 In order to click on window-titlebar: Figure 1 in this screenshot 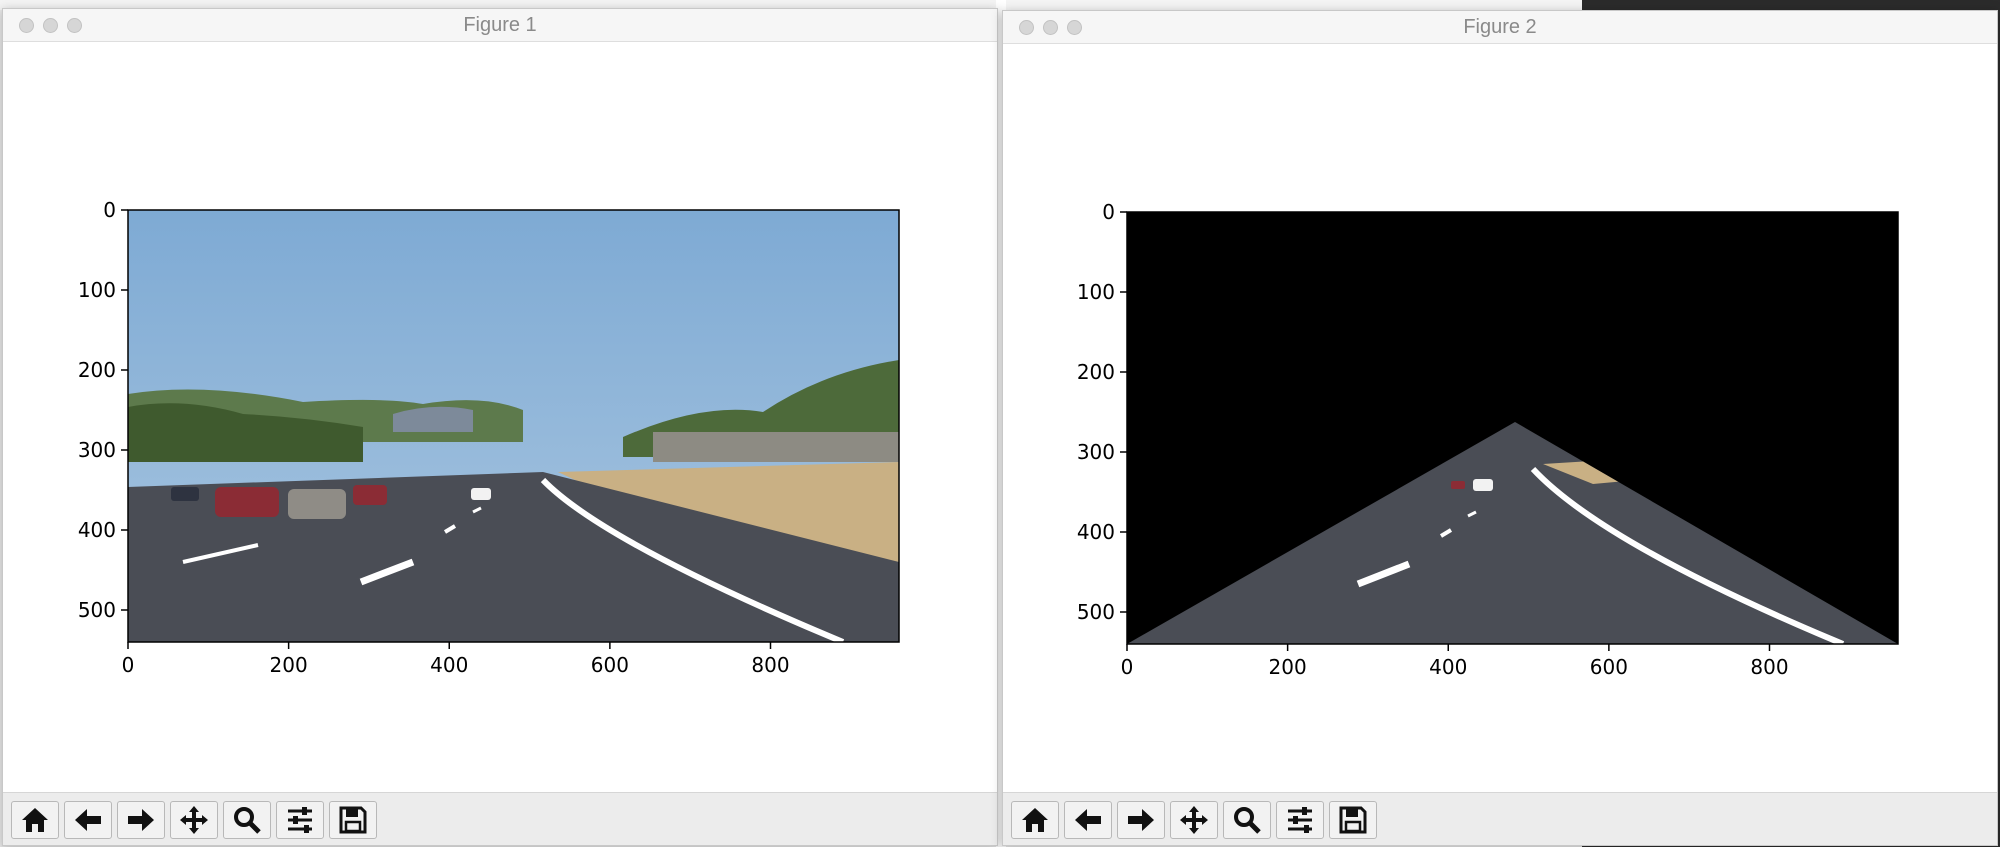, I will do `click(500, 25)`.